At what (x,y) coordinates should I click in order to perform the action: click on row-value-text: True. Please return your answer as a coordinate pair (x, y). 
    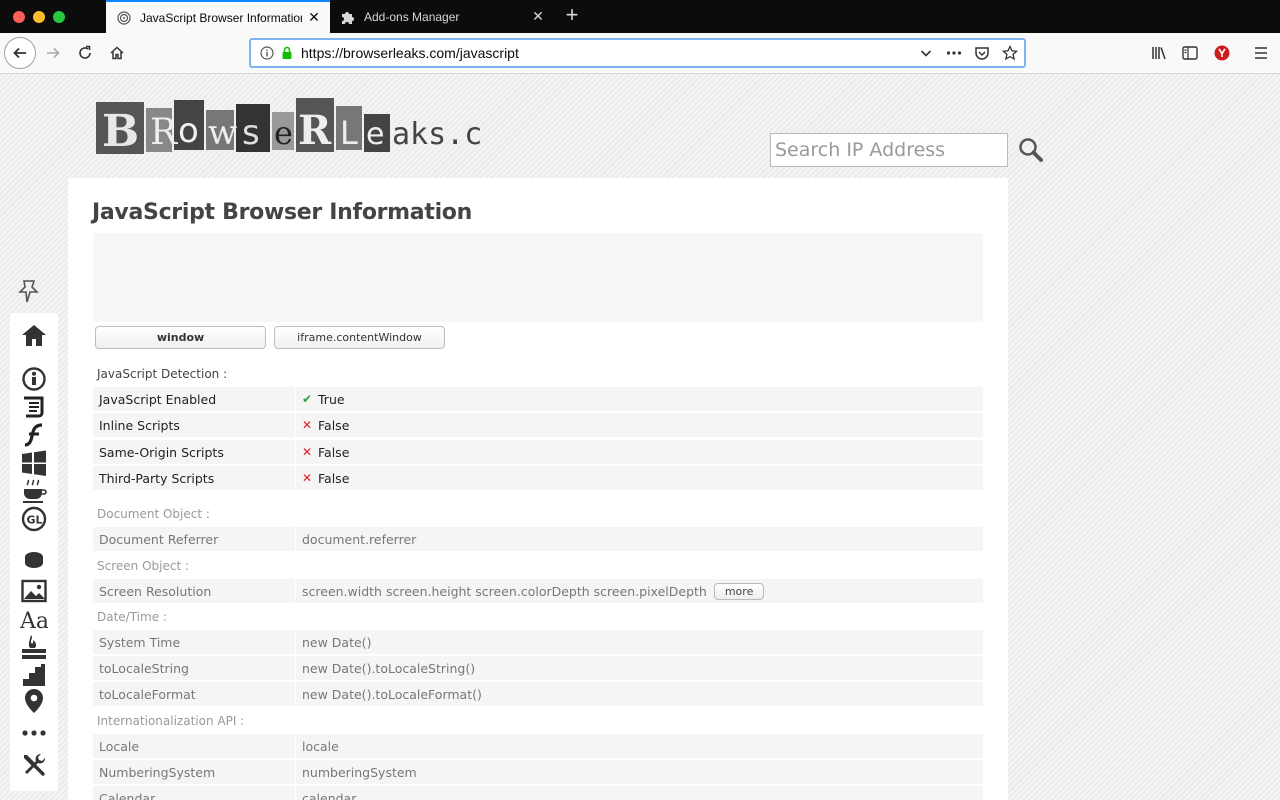
    Looking at the image, I should click on (331, 399).